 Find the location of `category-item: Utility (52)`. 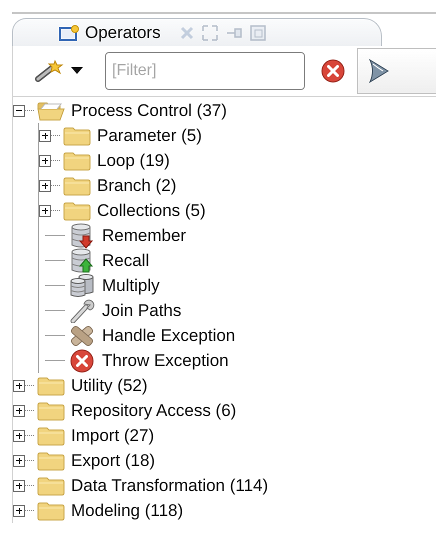

category-item: Utility (52) is located at coordinates (108, 386).